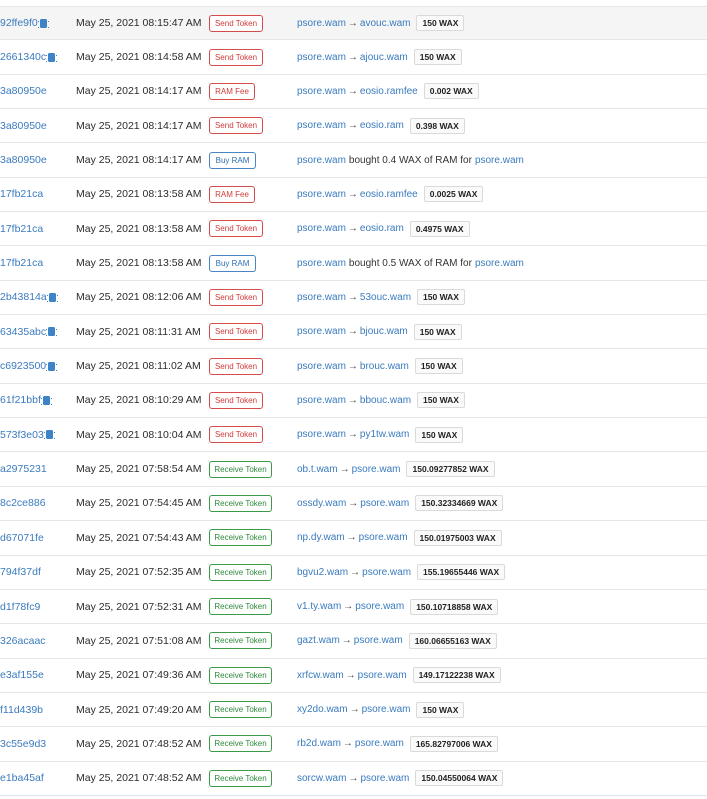  What do you see at coordinates (20, 400) in the screenshot?
I see `tx-hash-link: 61f21bbf` at bounding box center [20, 400].